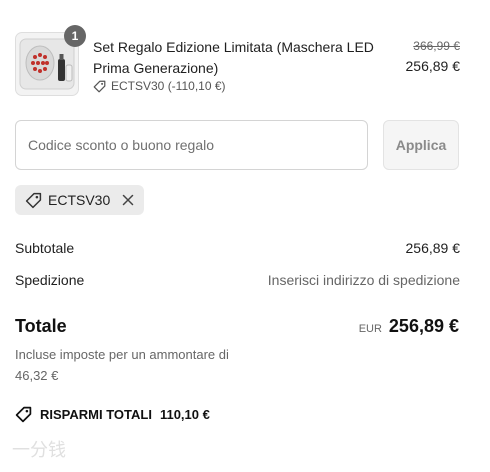 The height and width of the screenshot is (472, 490). I want to click on total-label: Totale, so click(41, 326).